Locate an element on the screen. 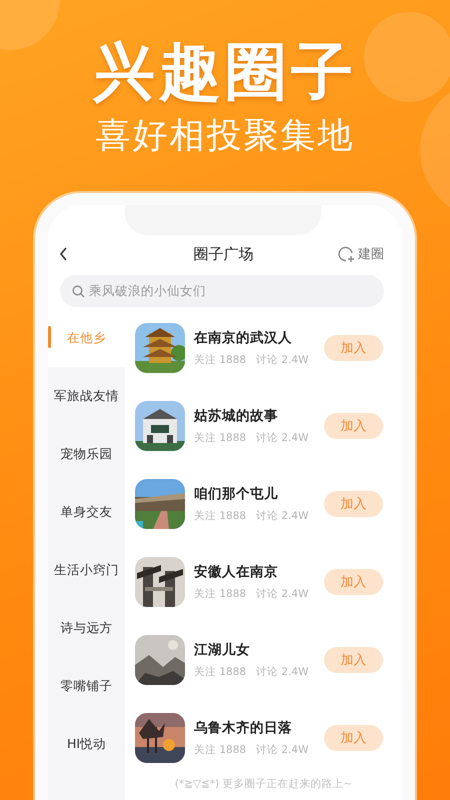 Image resolution: width=450 pixels, height=800 pixels. category-tab: 宠物乐园 is located at coordinates (86, 454).